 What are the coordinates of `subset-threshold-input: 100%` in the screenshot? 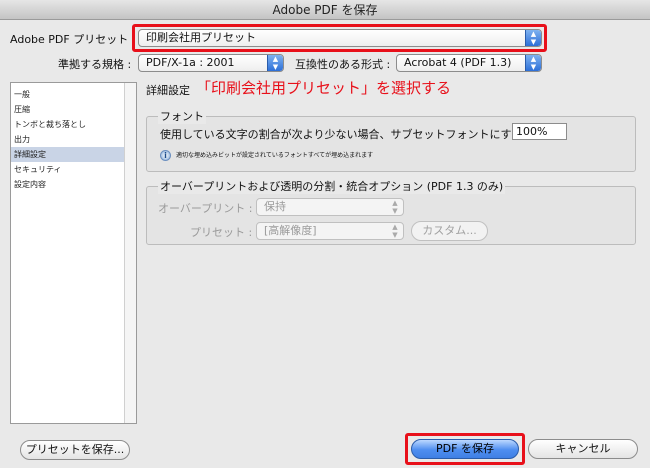 It's located at (539, 131).